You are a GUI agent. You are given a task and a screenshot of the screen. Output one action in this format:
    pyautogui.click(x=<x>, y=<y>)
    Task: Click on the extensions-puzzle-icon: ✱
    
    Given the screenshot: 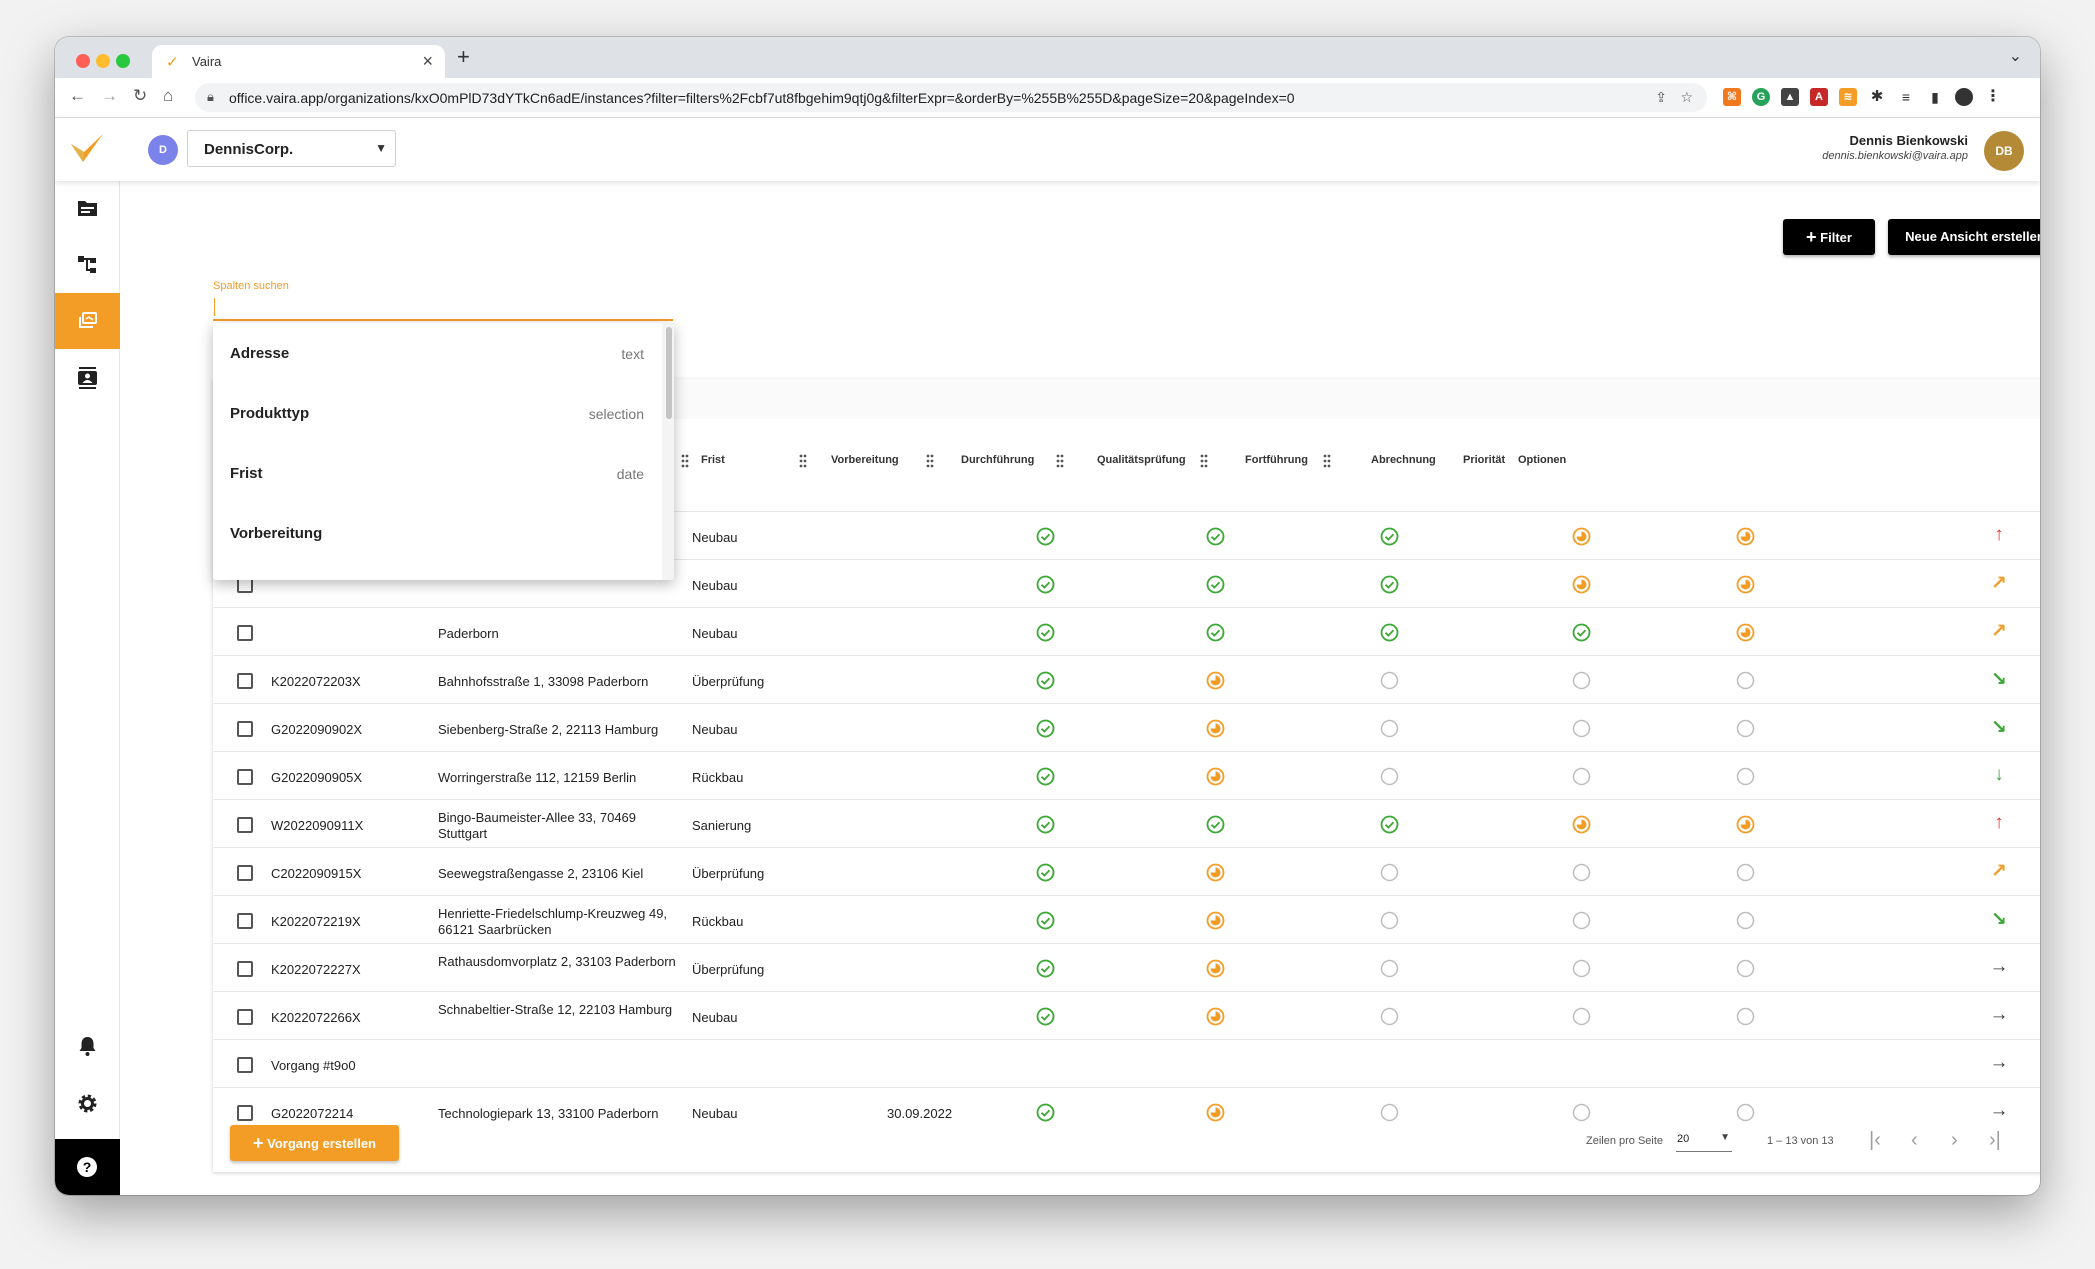 What is the action you would take?
    pyautogui.click(x=1877, y=97)
    